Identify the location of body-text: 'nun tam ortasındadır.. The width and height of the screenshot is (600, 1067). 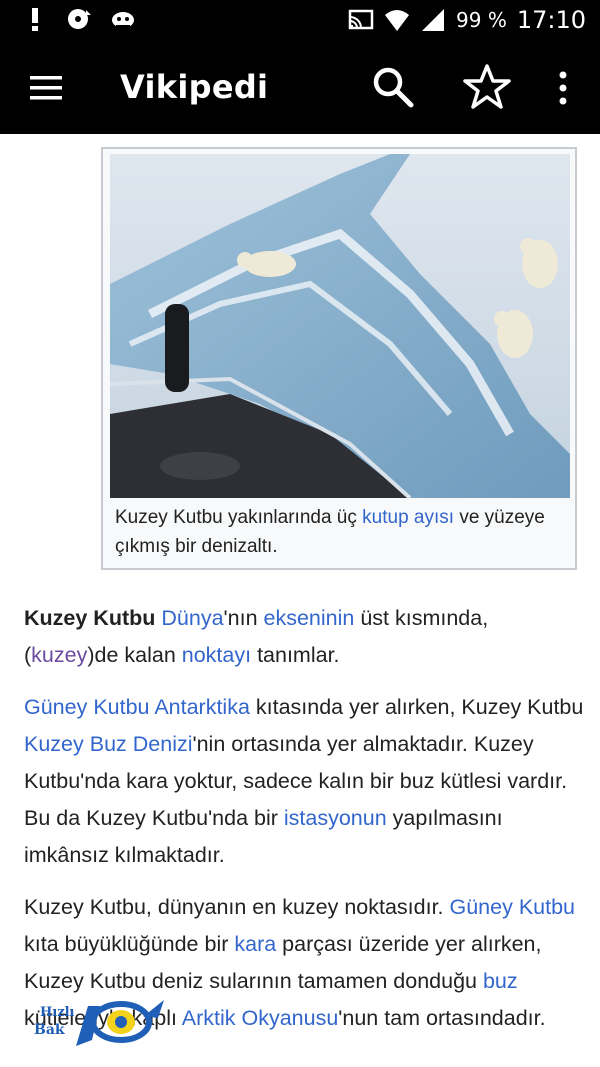
(442, 1018).